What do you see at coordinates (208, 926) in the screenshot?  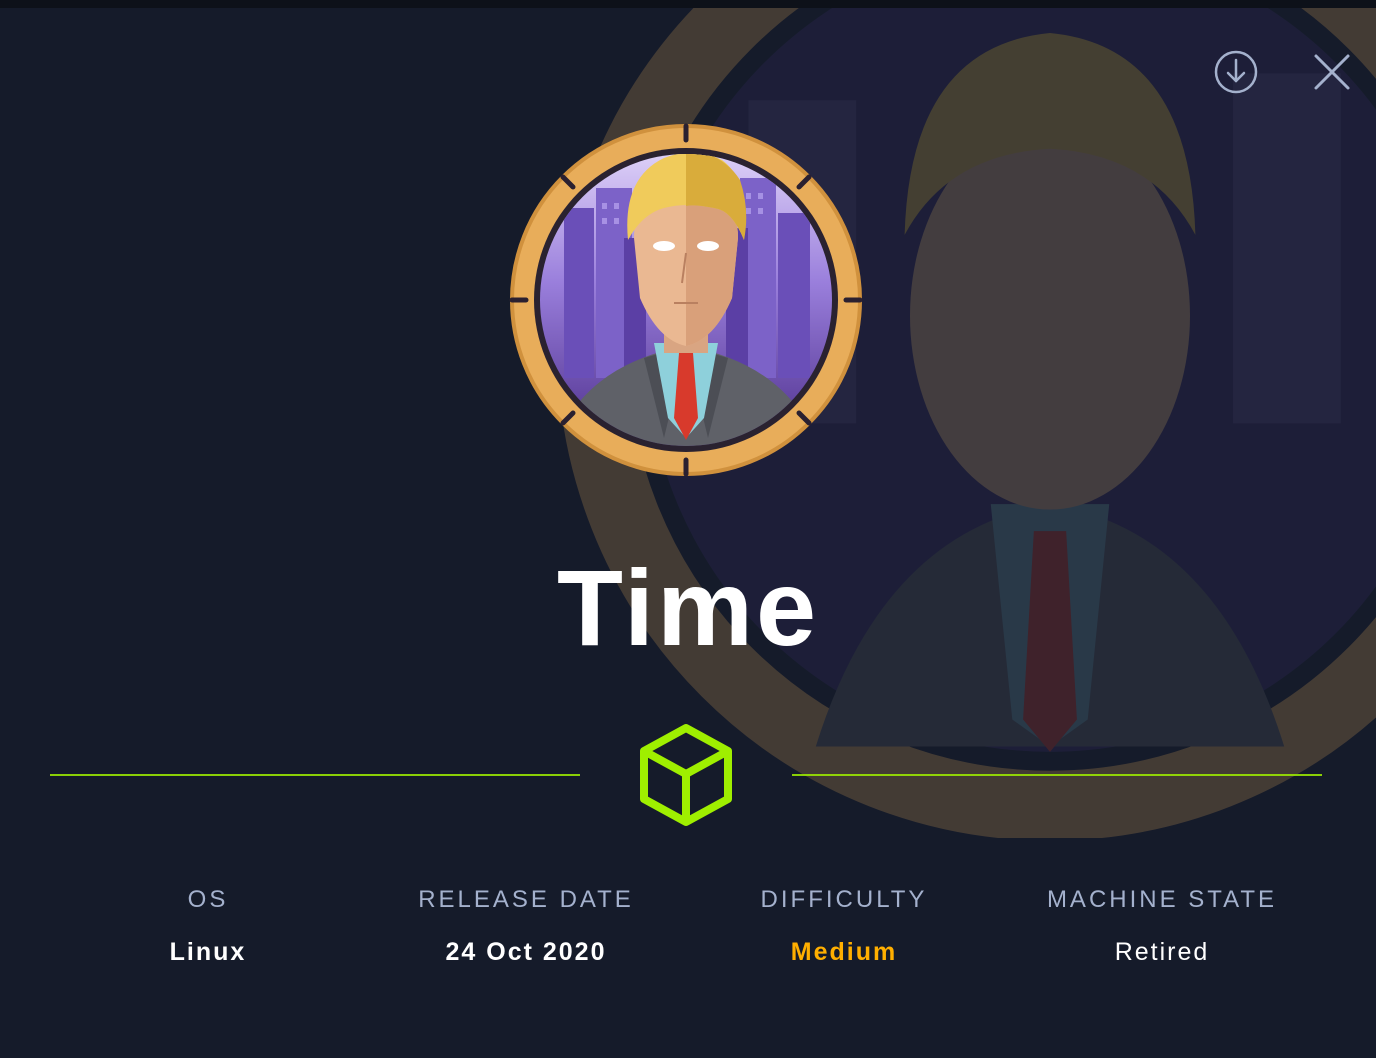 I see `stat-os: OS Linux` at bounding box center [208, 926].